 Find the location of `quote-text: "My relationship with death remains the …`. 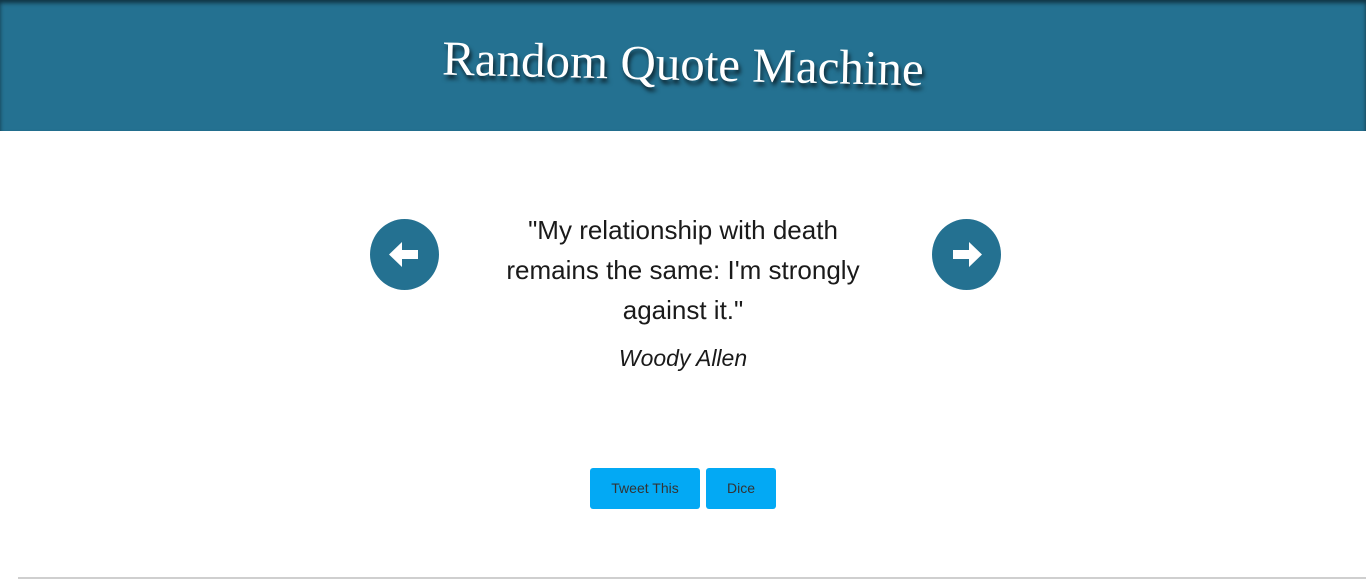

quote-text: "My relationship with death remains the … is located at coordinates (683, 270).